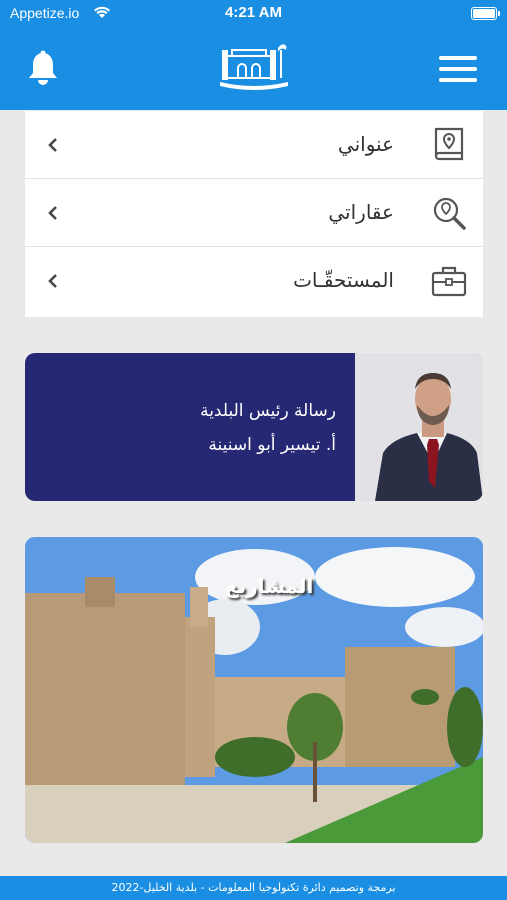  I want to click on property-search-icon, so click(449, 213).